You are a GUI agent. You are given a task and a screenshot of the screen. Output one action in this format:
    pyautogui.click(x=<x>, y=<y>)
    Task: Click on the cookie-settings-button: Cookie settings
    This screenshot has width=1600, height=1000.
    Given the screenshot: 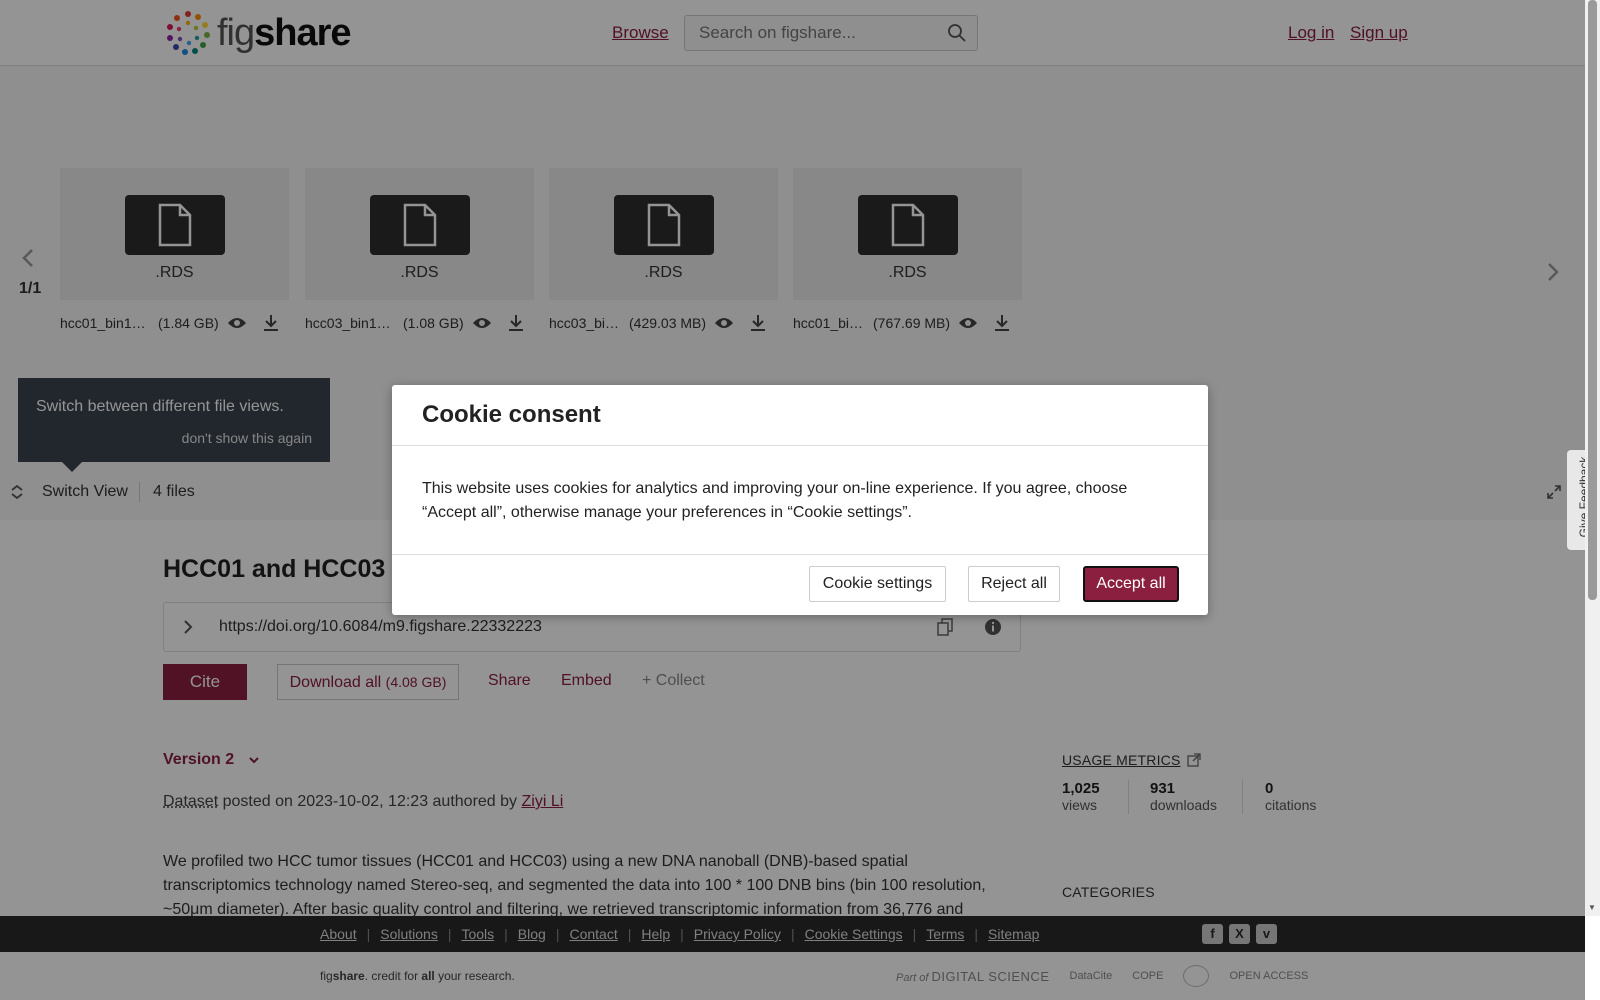 What is the action you would take?
    pyautogui.click(x=877, y=584)
    